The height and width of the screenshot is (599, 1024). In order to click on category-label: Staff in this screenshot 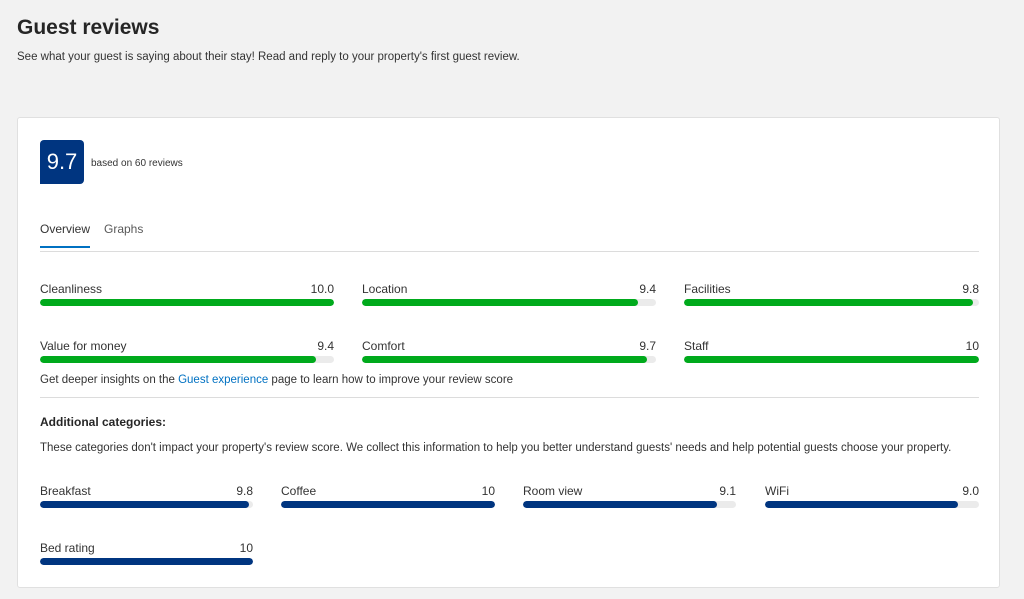, I will do `click(696, 346)`.